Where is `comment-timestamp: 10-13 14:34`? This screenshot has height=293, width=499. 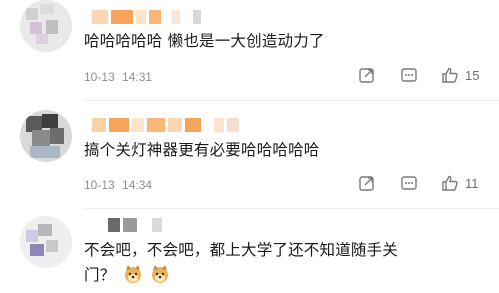
comment-timestamp: 10-13 14:34 is located at coordinates (118, 185).